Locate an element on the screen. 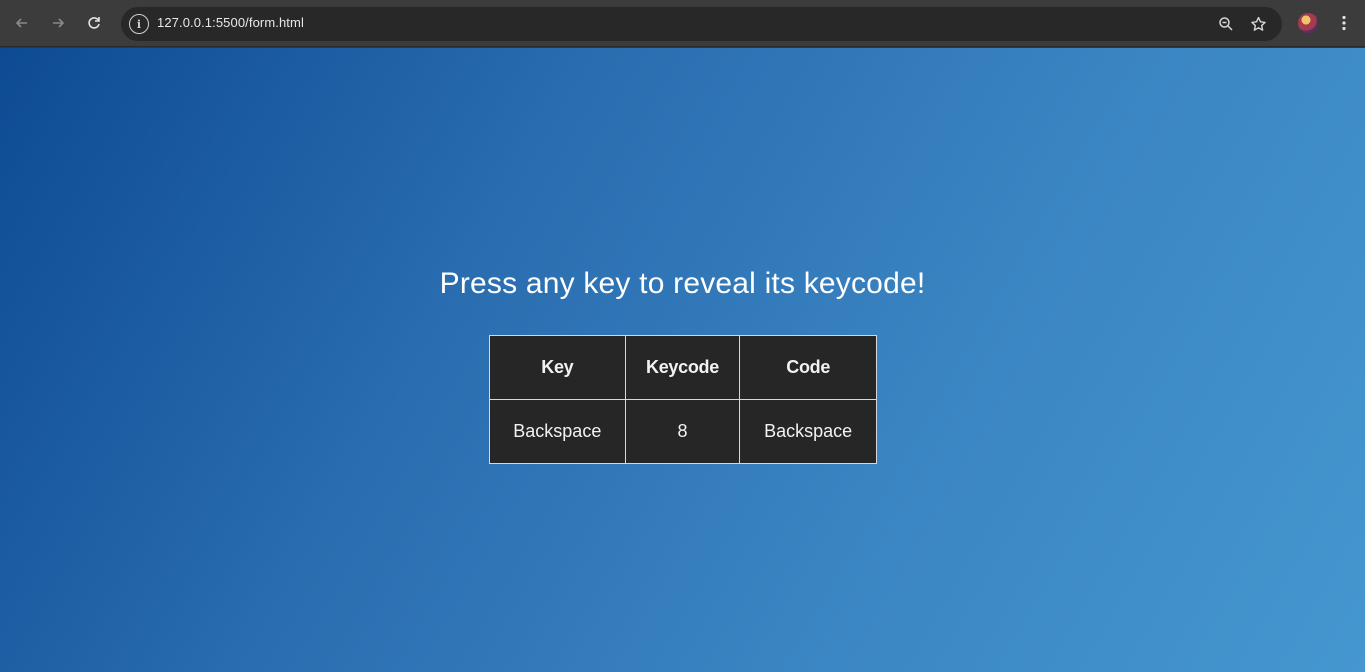 Image resolution: width=1365 pixels, height=672 pixels. kebab-menu-icon is located at coordinates (1344, 23).